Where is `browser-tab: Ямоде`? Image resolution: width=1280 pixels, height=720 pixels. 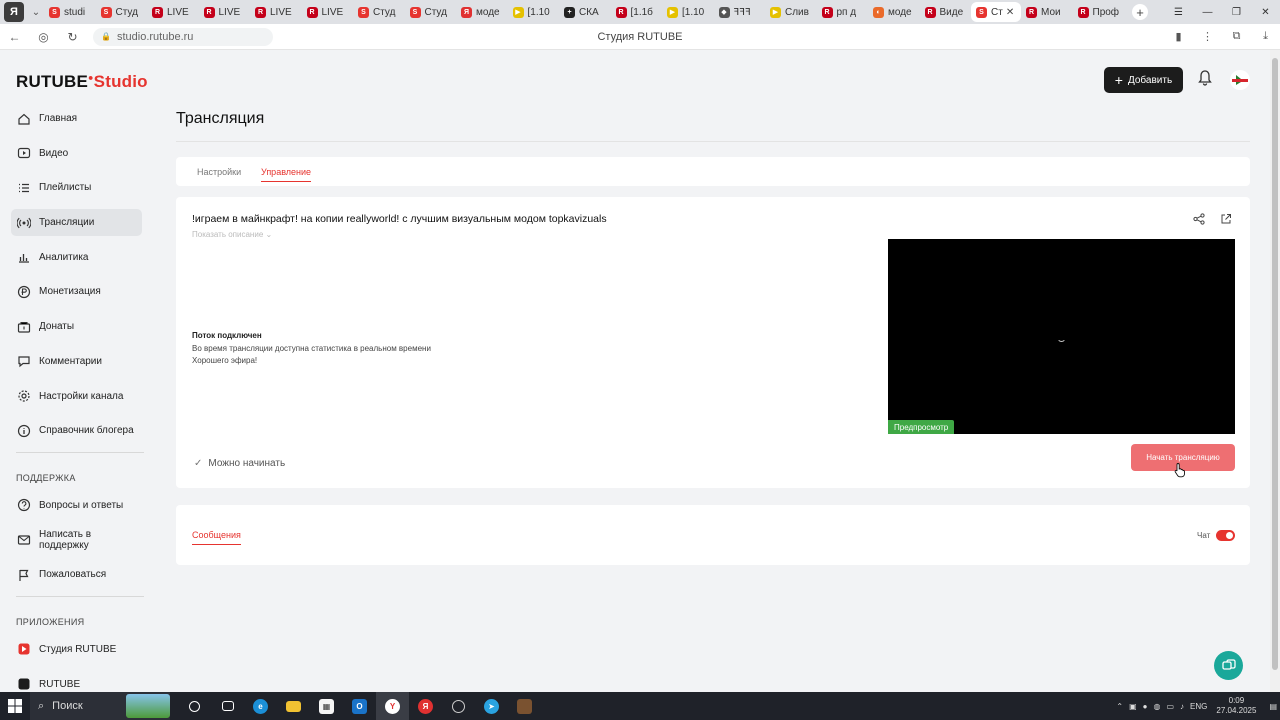 browser-tab: Ямоде is located at coordinates (482, 12).